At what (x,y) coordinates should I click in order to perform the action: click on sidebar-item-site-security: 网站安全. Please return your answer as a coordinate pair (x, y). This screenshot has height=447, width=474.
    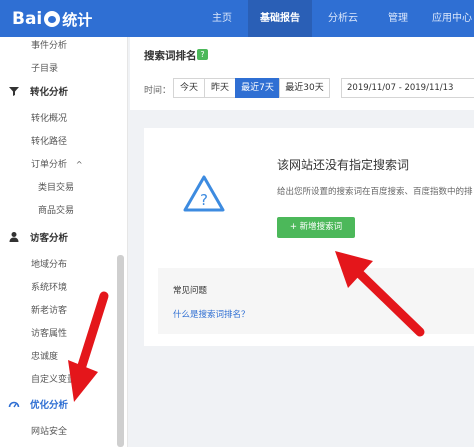
    Looking at the image, I should click on (49, 430).